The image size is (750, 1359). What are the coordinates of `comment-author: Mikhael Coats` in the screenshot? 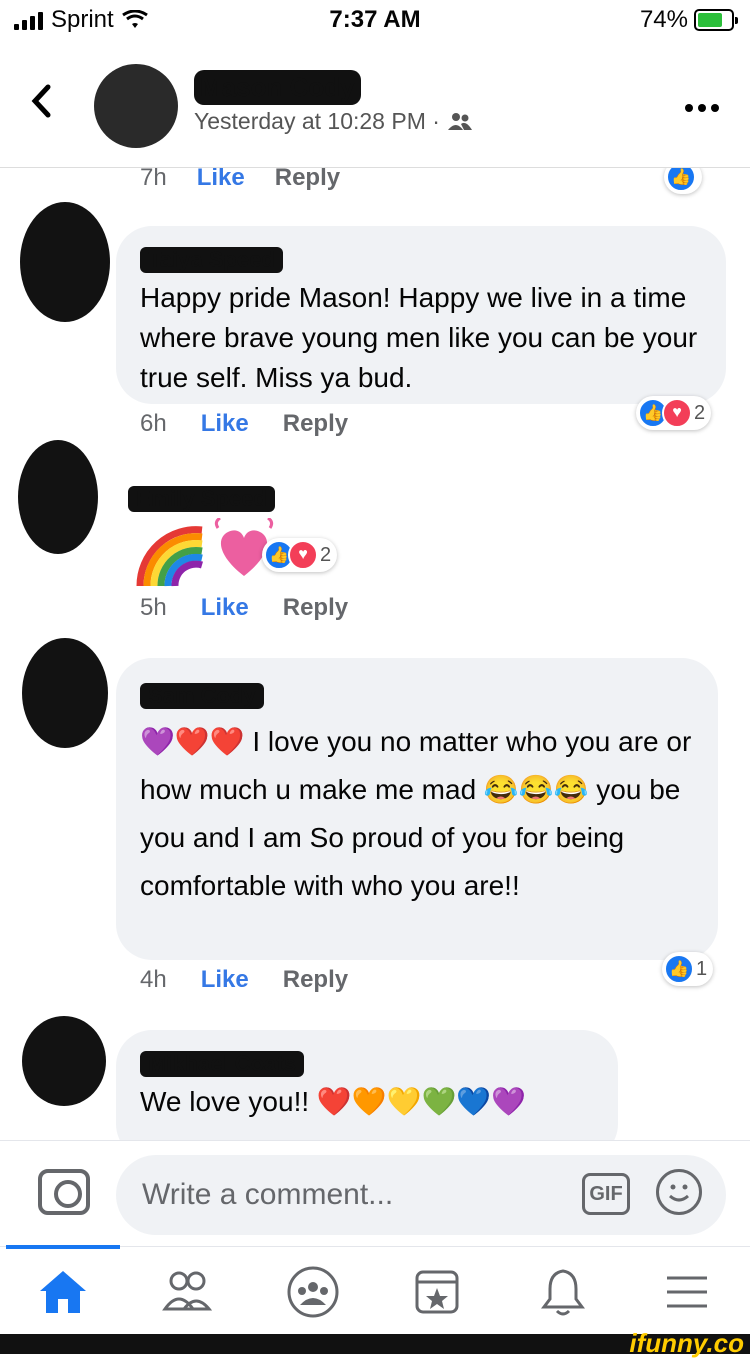 It's located at (222, 1064).